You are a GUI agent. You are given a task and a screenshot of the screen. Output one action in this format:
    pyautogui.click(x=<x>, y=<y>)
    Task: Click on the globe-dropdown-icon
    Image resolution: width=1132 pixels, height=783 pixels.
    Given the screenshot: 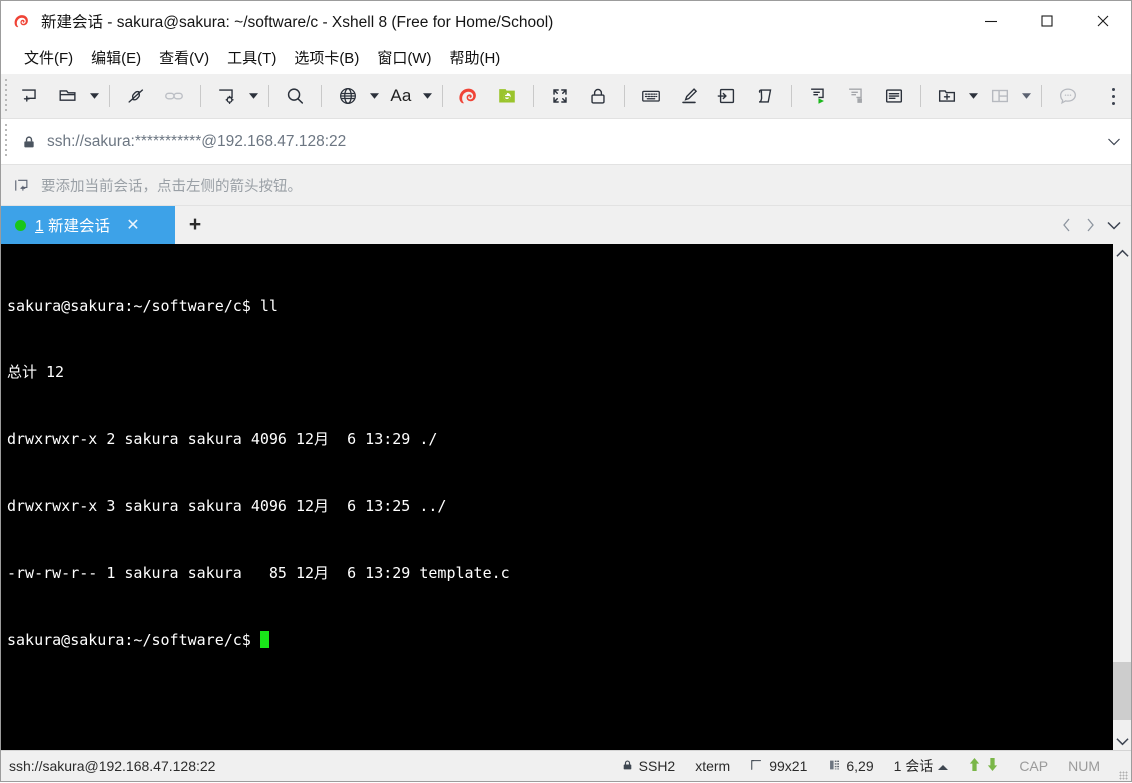 What is the action you would take?
    pyautogui.click(x=374, y=96)
    